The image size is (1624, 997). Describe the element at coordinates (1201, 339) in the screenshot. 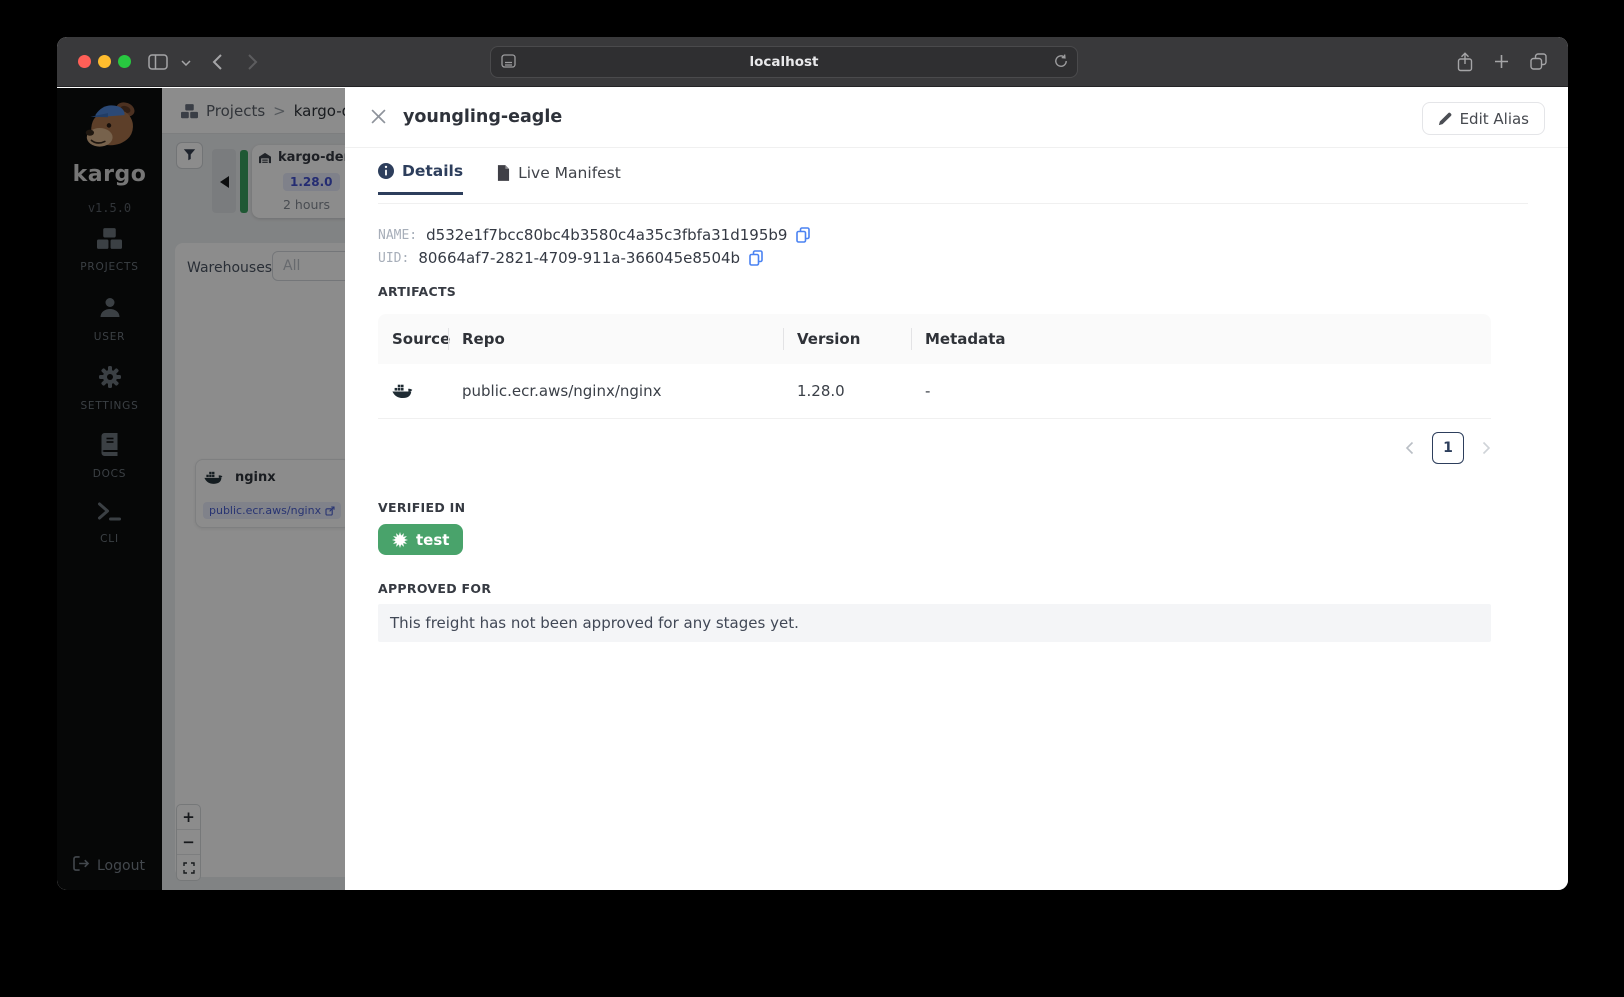

I see `column-metadata: Metadata` at that location.